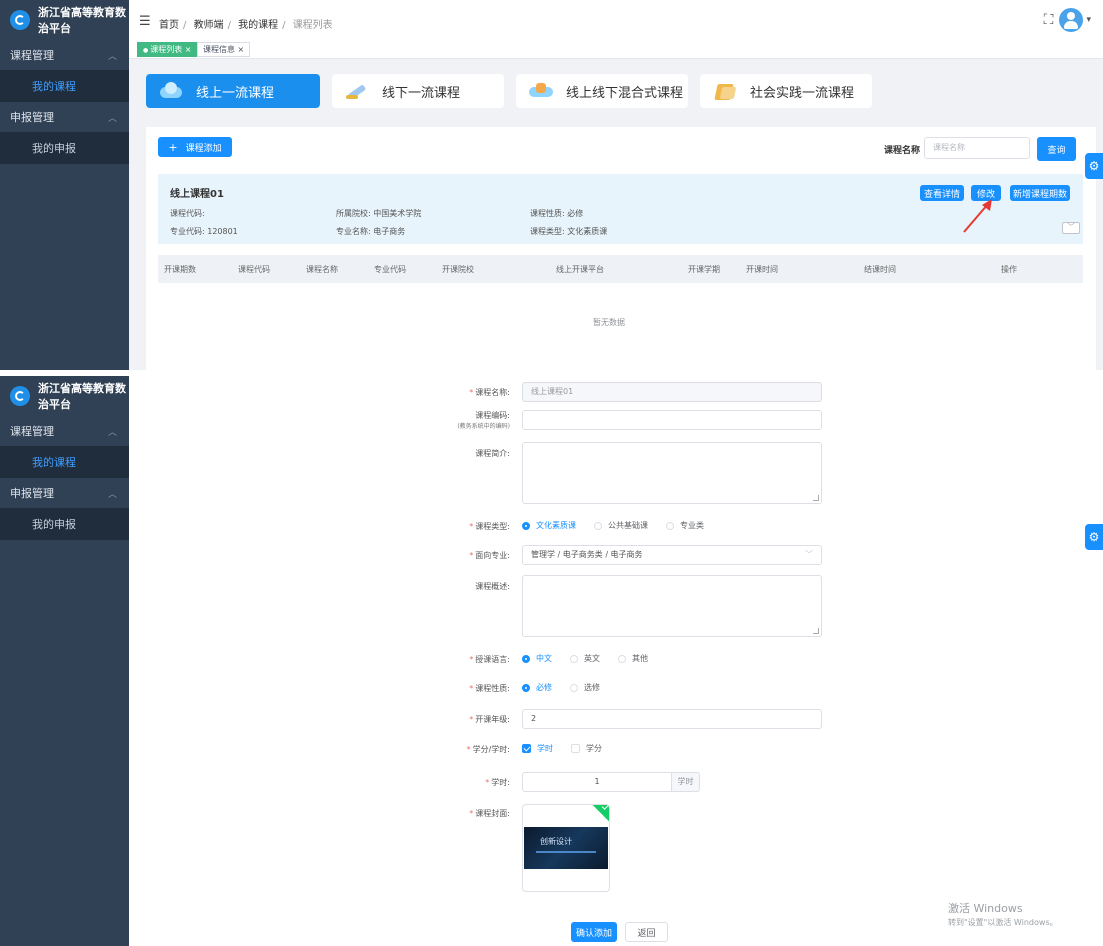  I want to click on tag-course-info: 课程信息 ×, so click(224, 49).